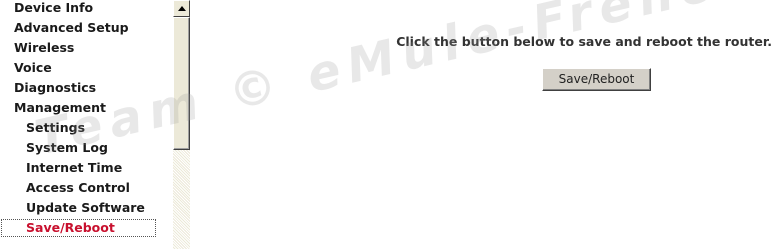  I want to click on scroll-up-button, so click(181, 8).